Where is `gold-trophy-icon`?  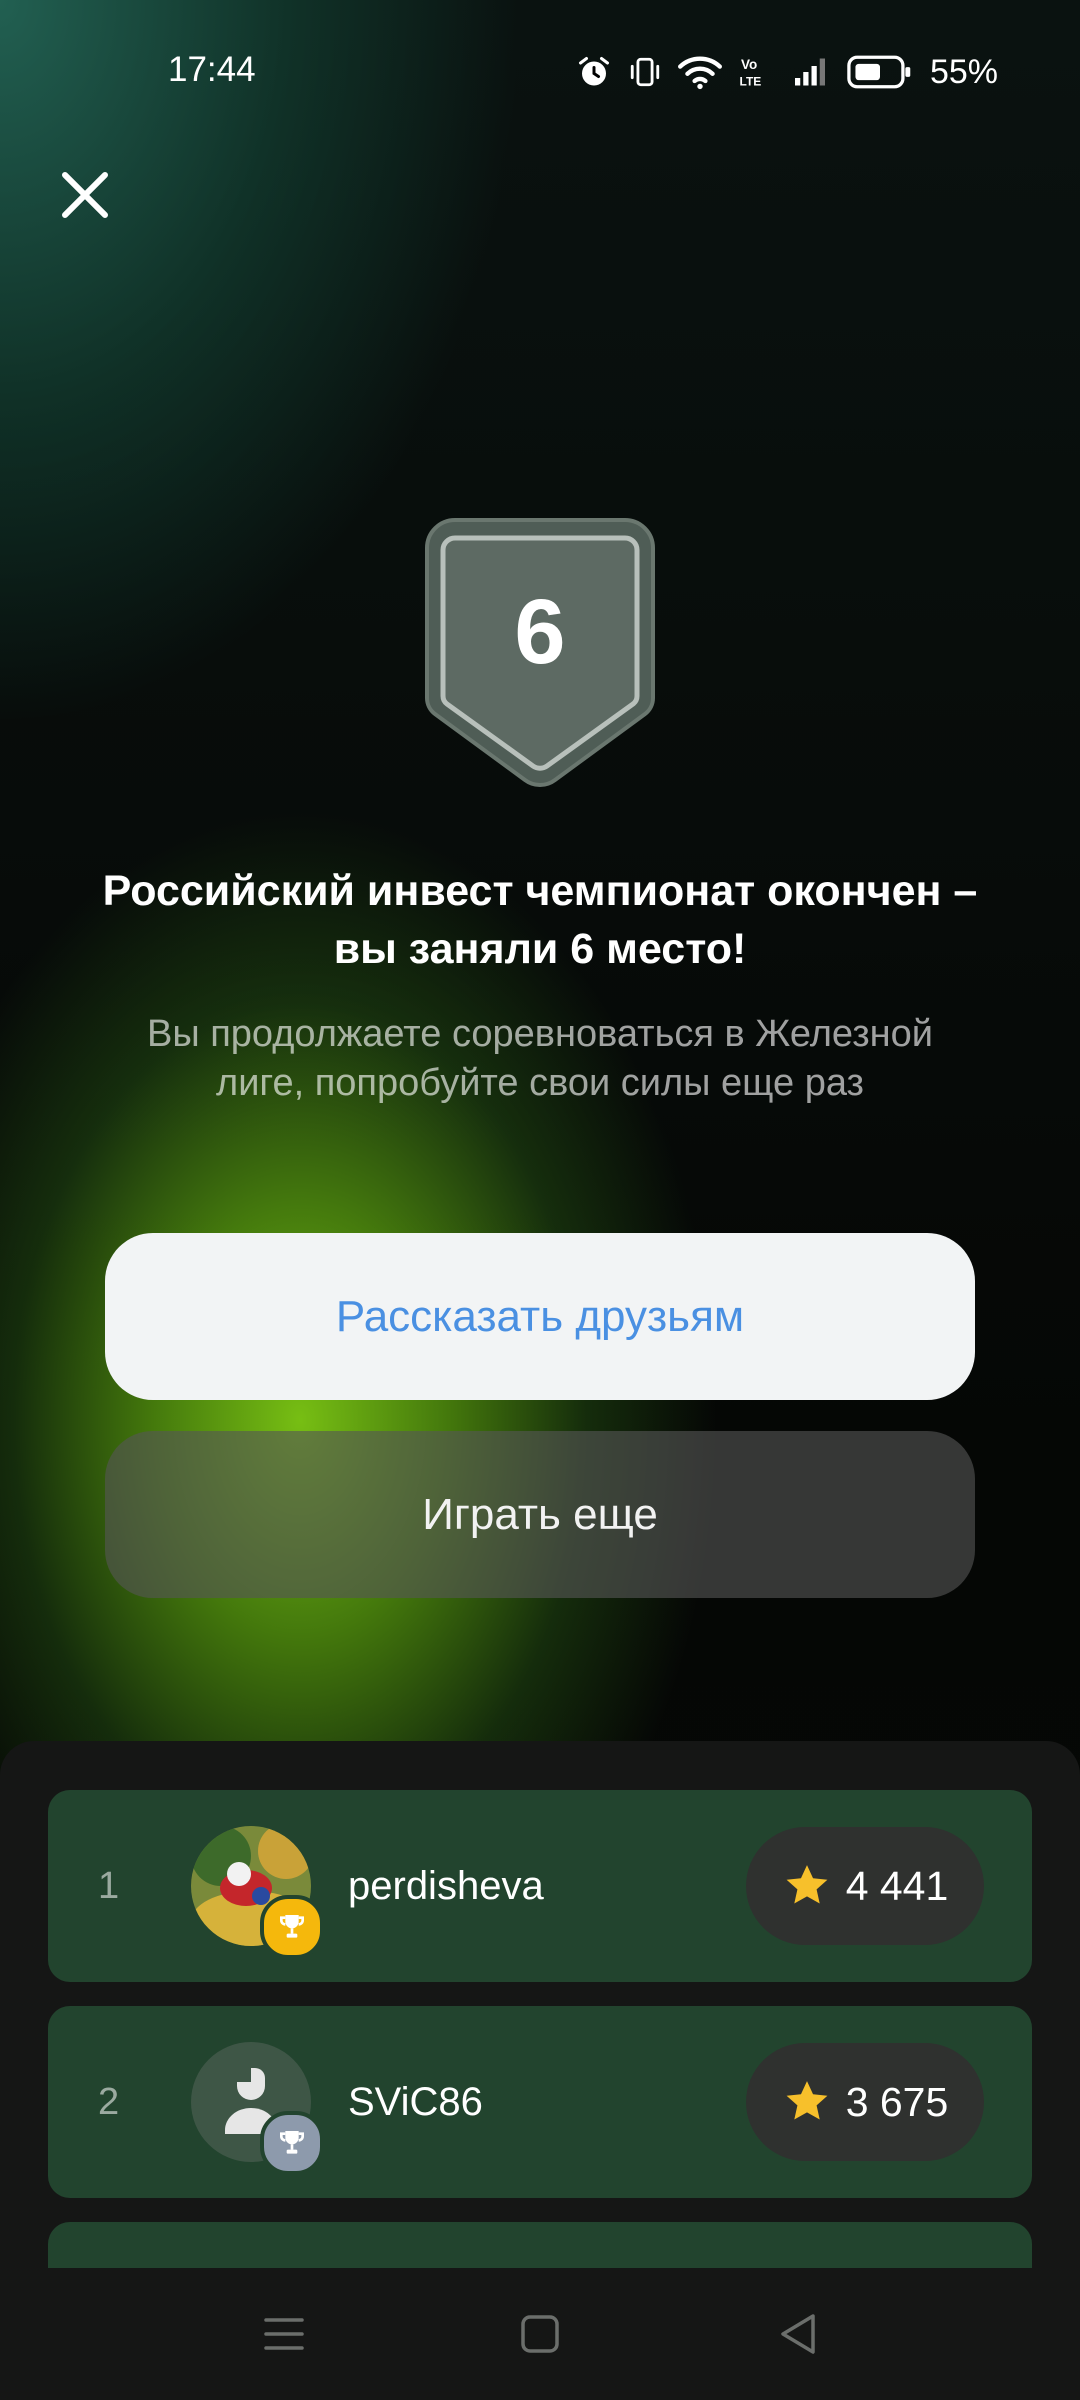
gold-trophy-icon is located at coordinates (292, 1927).